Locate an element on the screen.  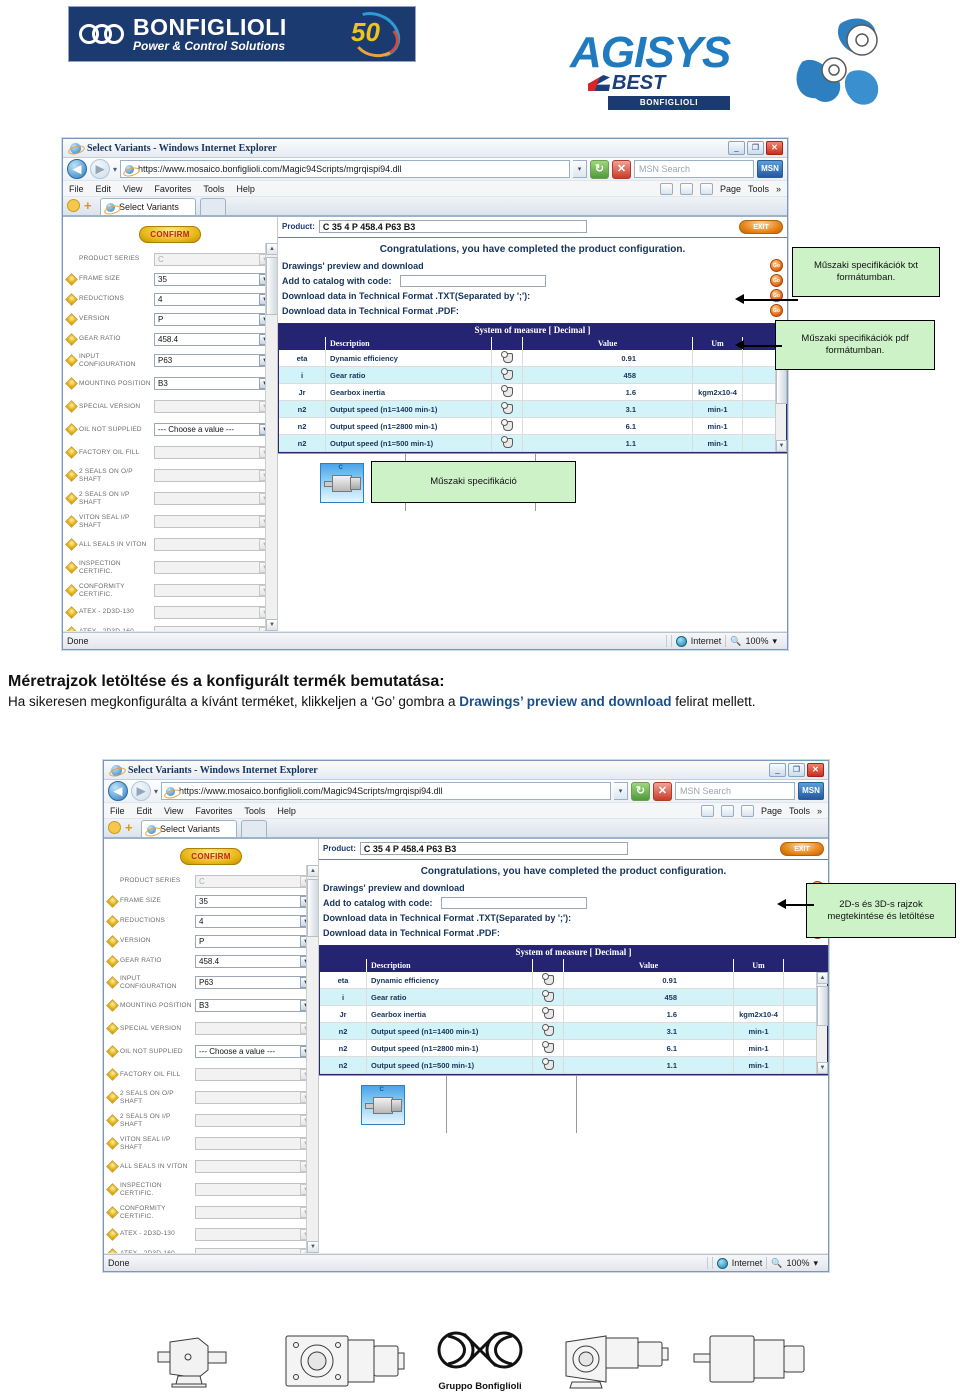
thumbnail-cell: C is located at coordinates (383, 1104).